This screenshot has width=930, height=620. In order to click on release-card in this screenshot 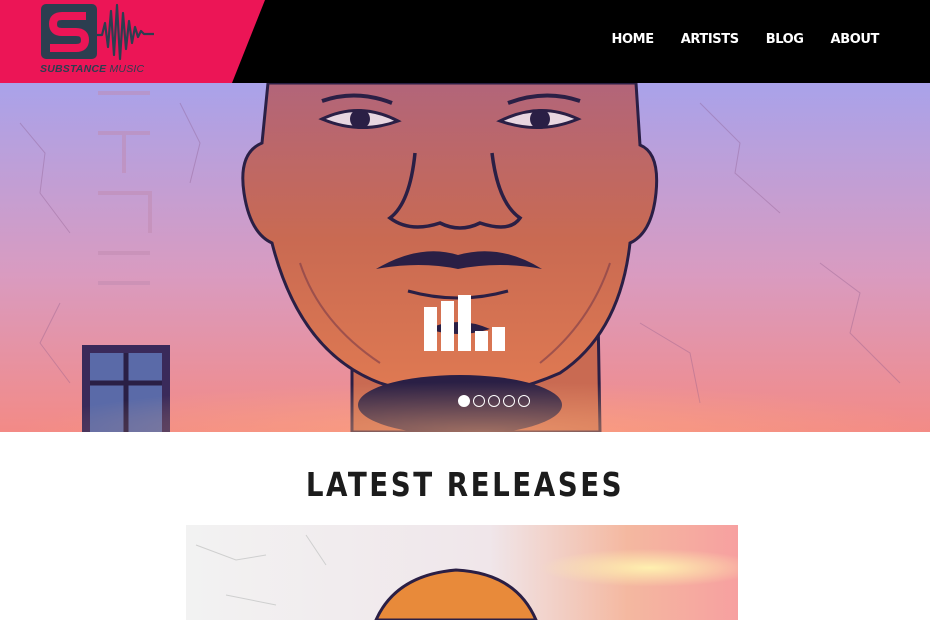, I will do `click(462, 572)`.